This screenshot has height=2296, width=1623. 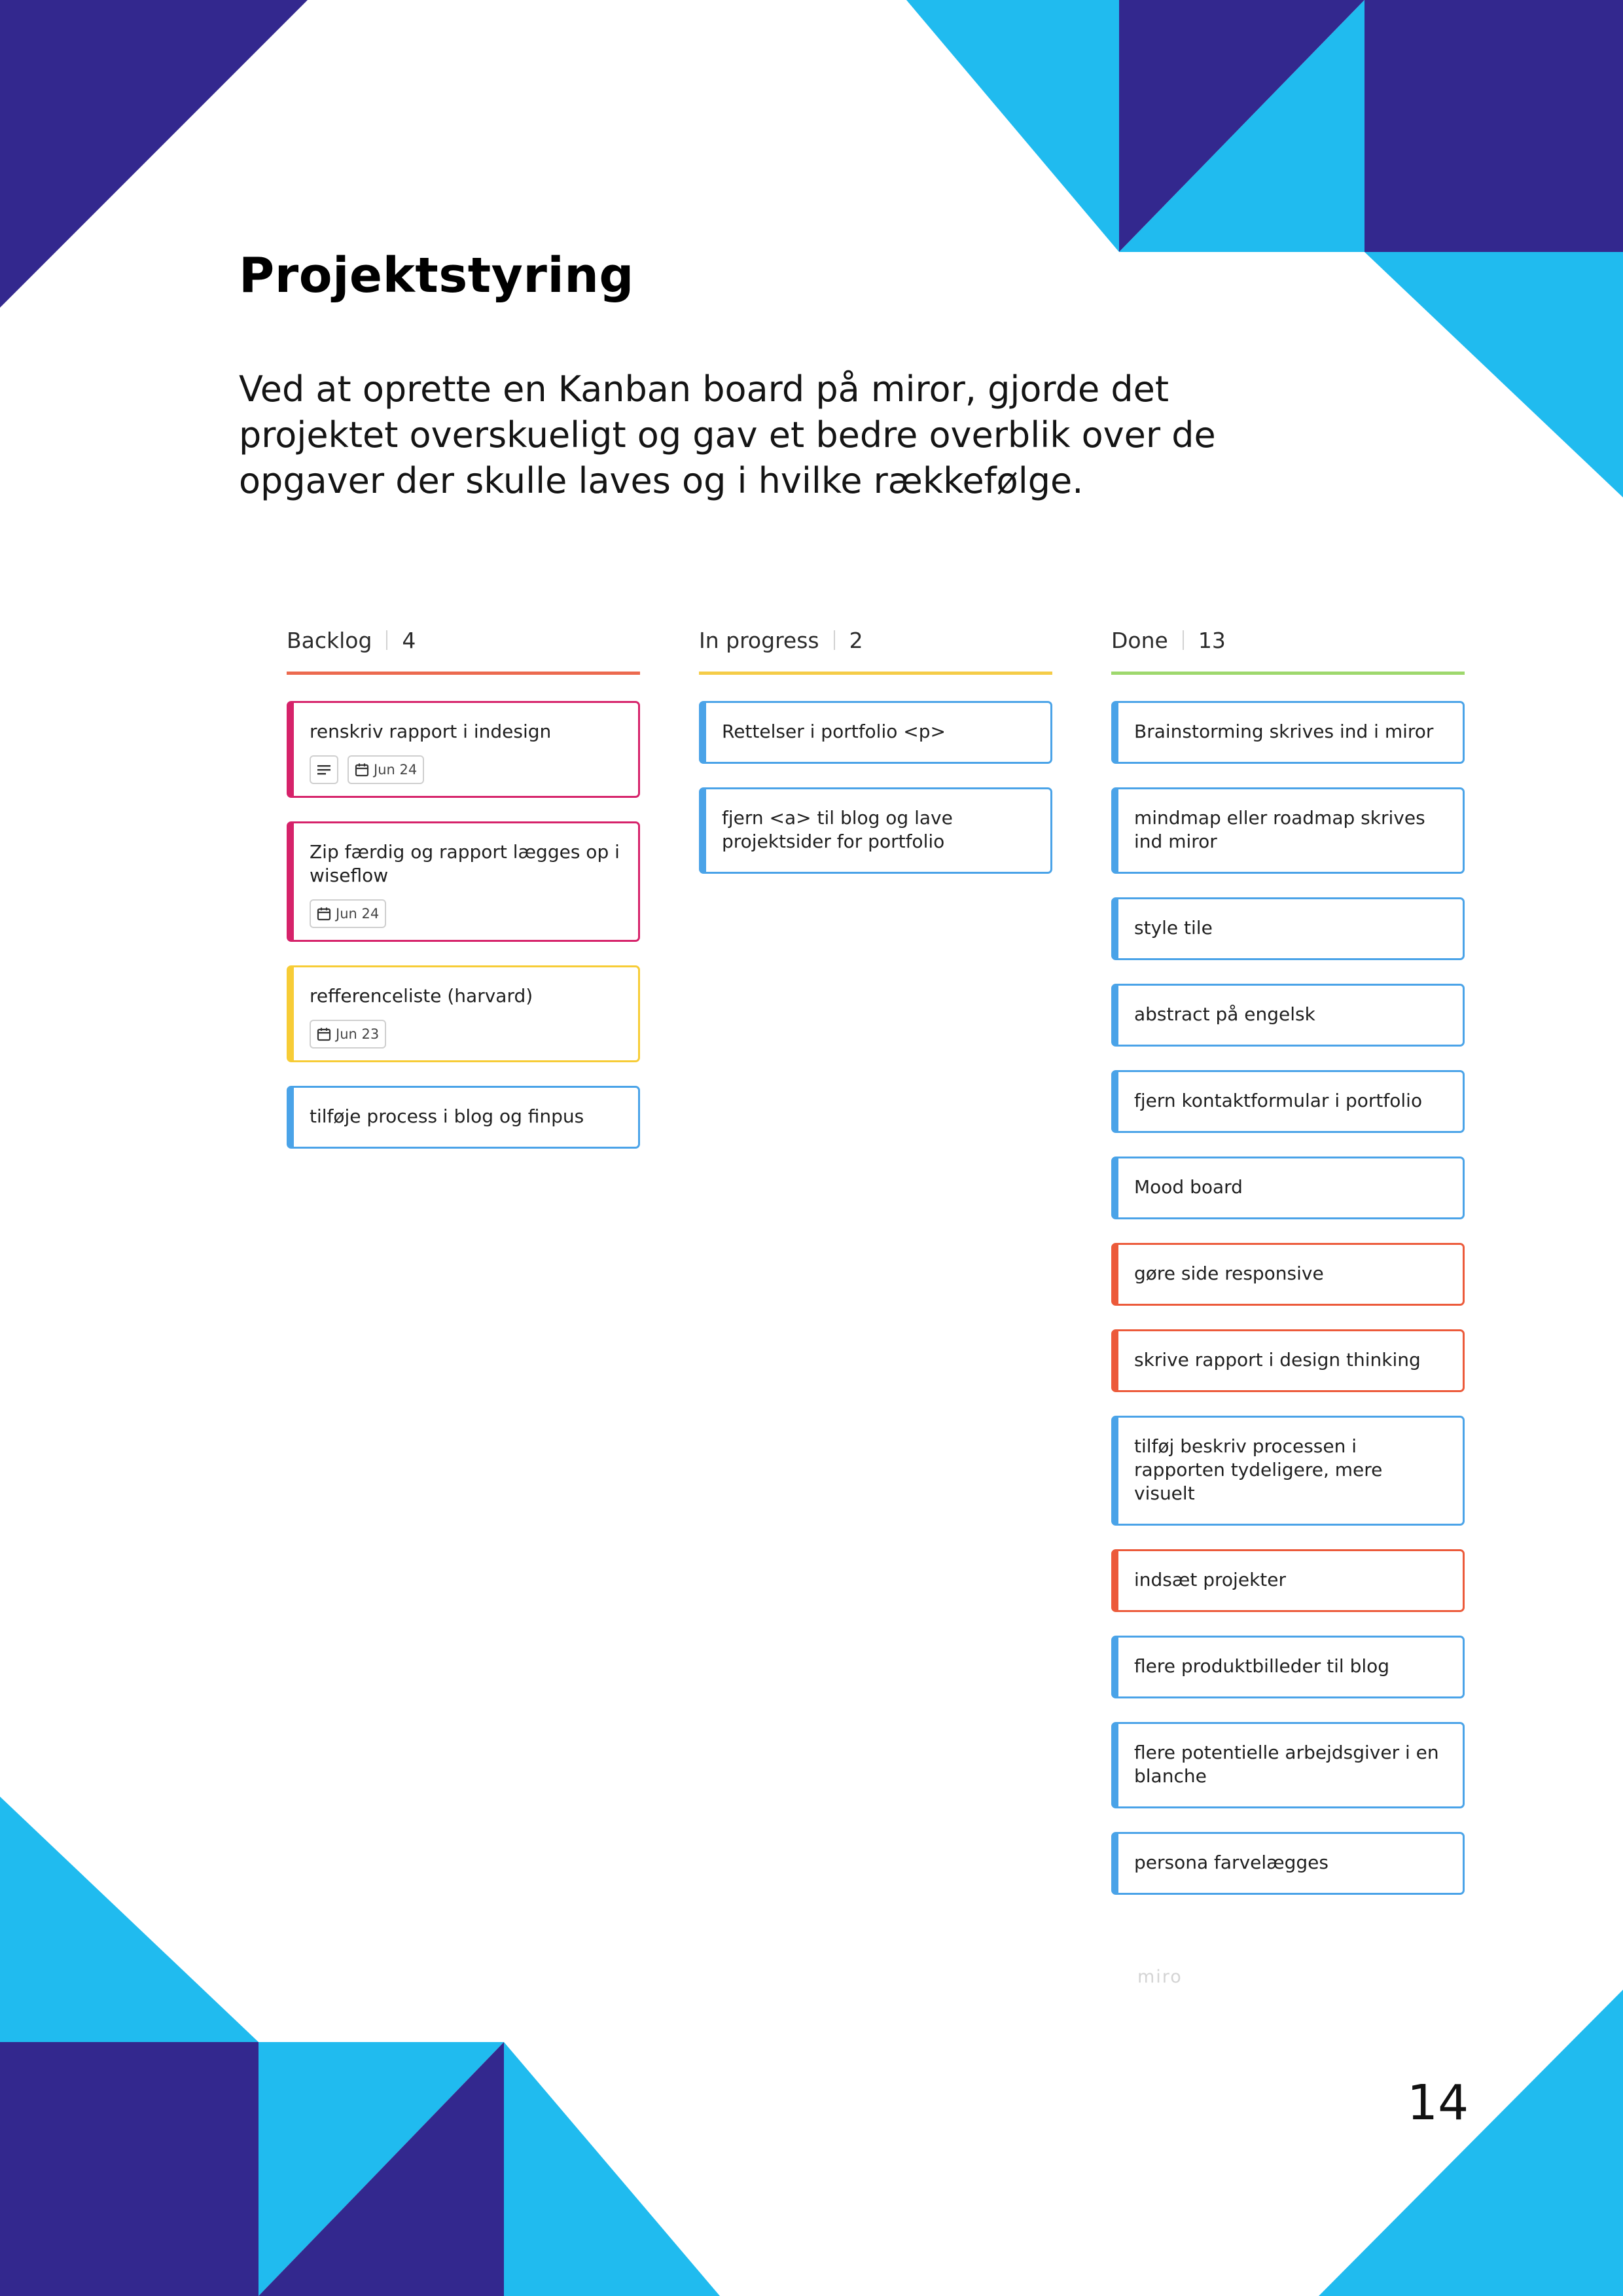 What do you see at coordinates (358, 1034) in the screenshot?
I see `due-date-text: Jun 23` at bounding box center [358, 1034].